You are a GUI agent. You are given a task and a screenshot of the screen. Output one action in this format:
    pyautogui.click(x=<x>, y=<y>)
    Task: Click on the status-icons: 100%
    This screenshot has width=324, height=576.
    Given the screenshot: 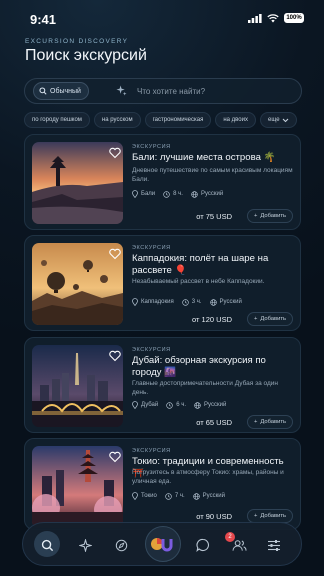 What is the action you would take?
    pyautogui.click(x=276, y=18)
    